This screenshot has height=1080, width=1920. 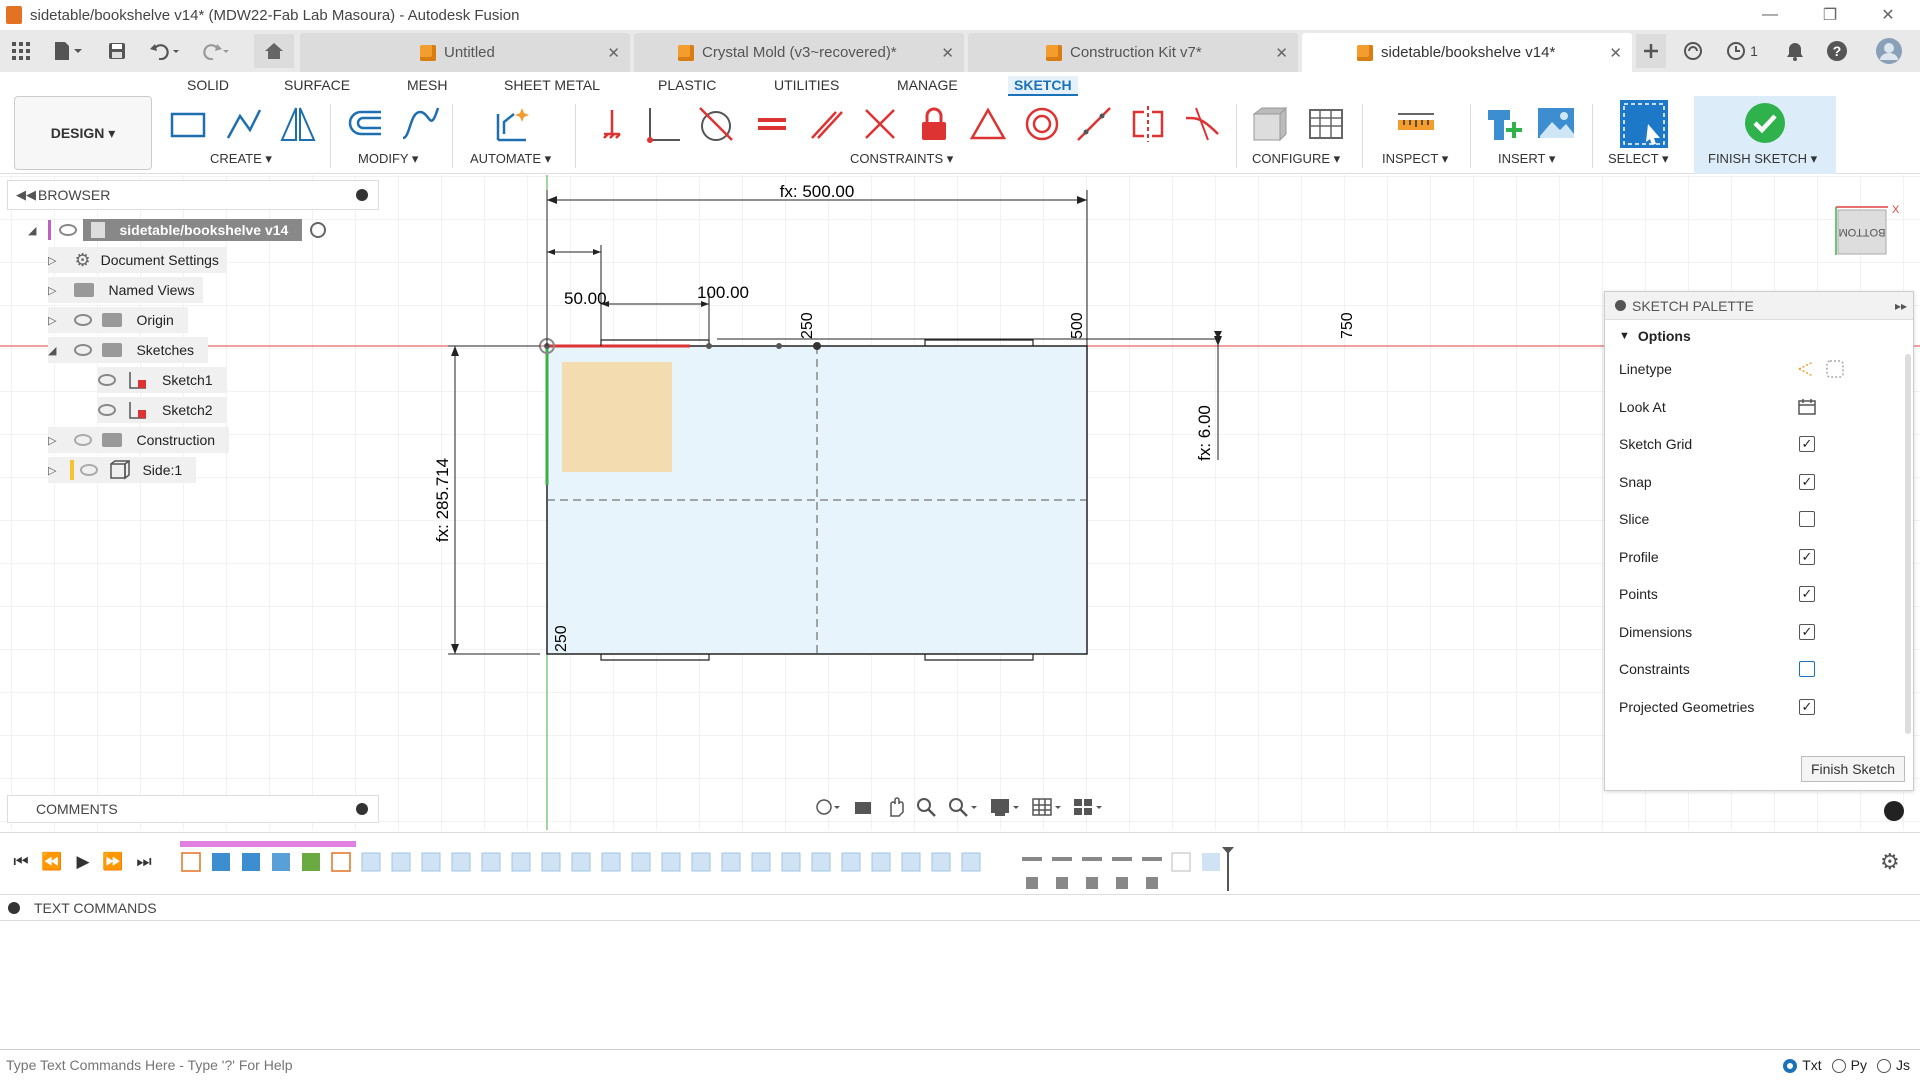 I want to click on browser-item-sketch1: Sketch1, so click(x=162, y=380).